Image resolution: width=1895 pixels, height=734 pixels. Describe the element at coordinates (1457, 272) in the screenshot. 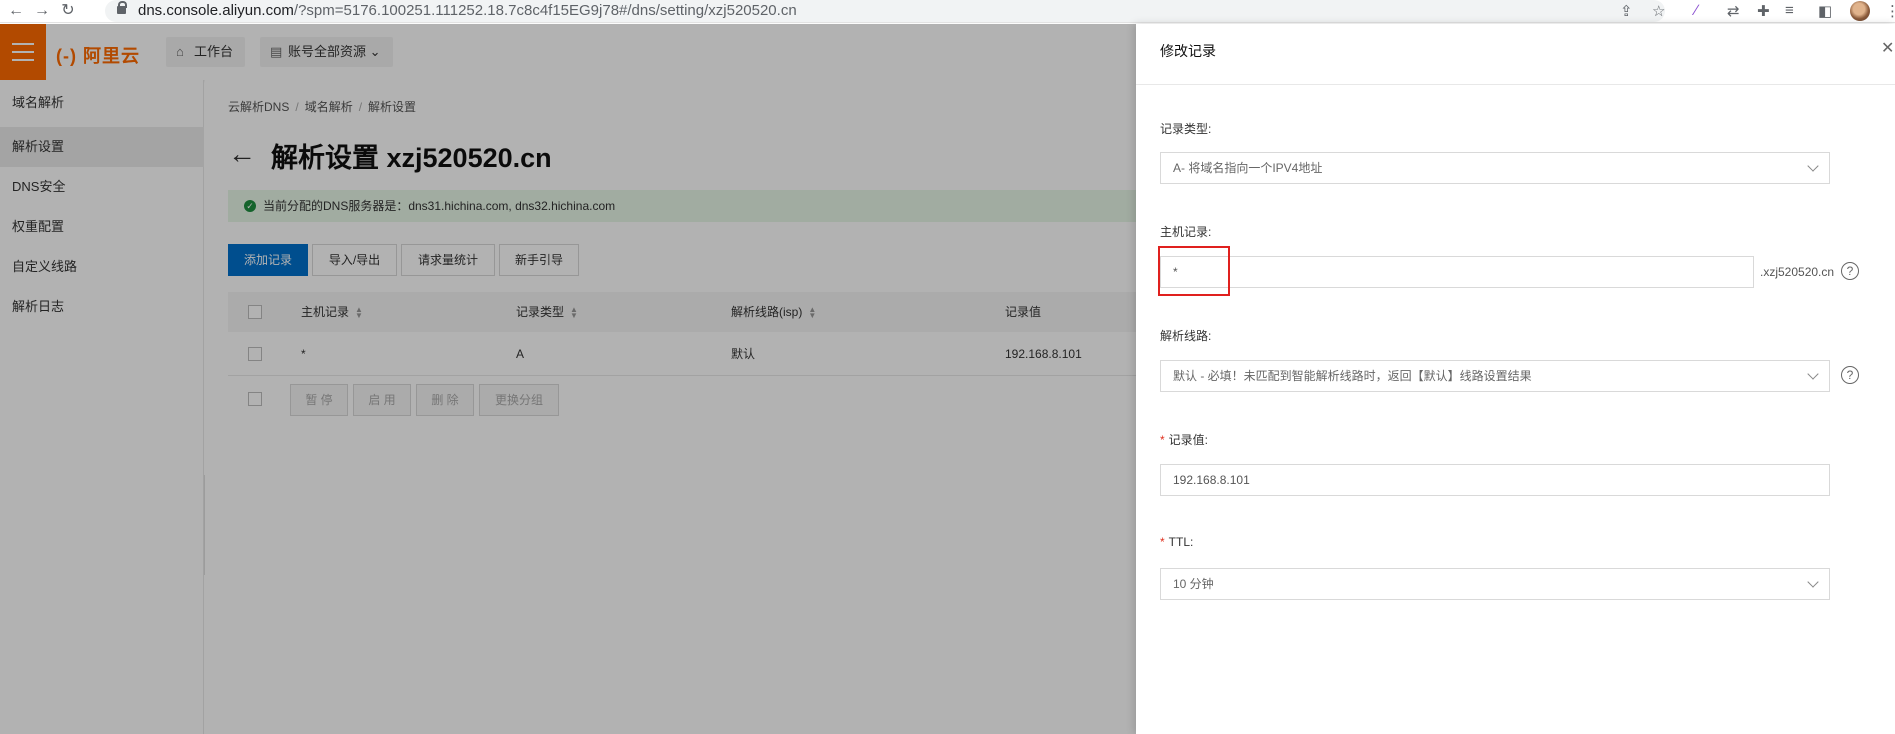

I see `host-input: *` at that location.